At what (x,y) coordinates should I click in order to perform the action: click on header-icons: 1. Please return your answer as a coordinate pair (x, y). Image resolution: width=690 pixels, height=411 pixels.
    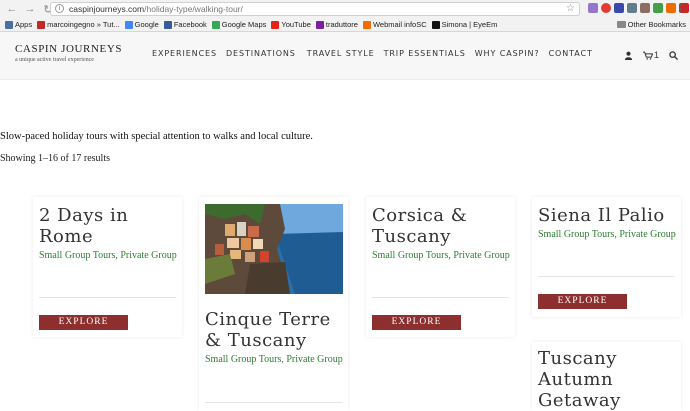
    Looking at the image, I should click on (651, 55).